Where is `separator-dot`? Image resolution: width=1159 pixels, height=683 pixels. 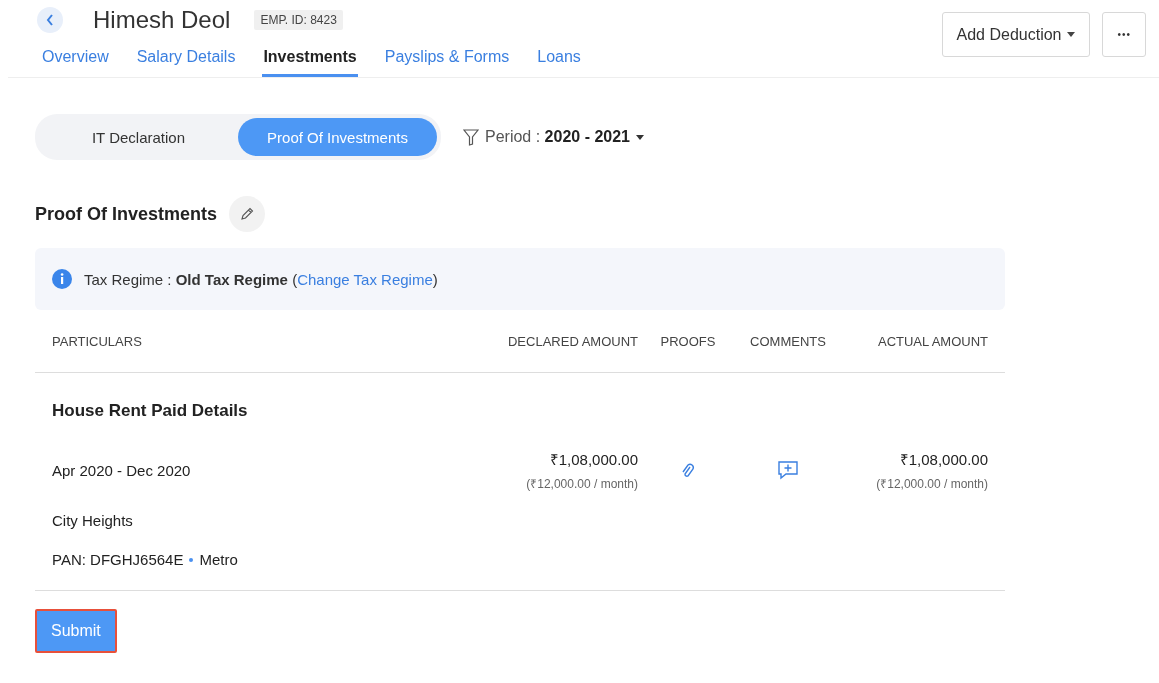 separator-dot is located at coordinates (191, 559).